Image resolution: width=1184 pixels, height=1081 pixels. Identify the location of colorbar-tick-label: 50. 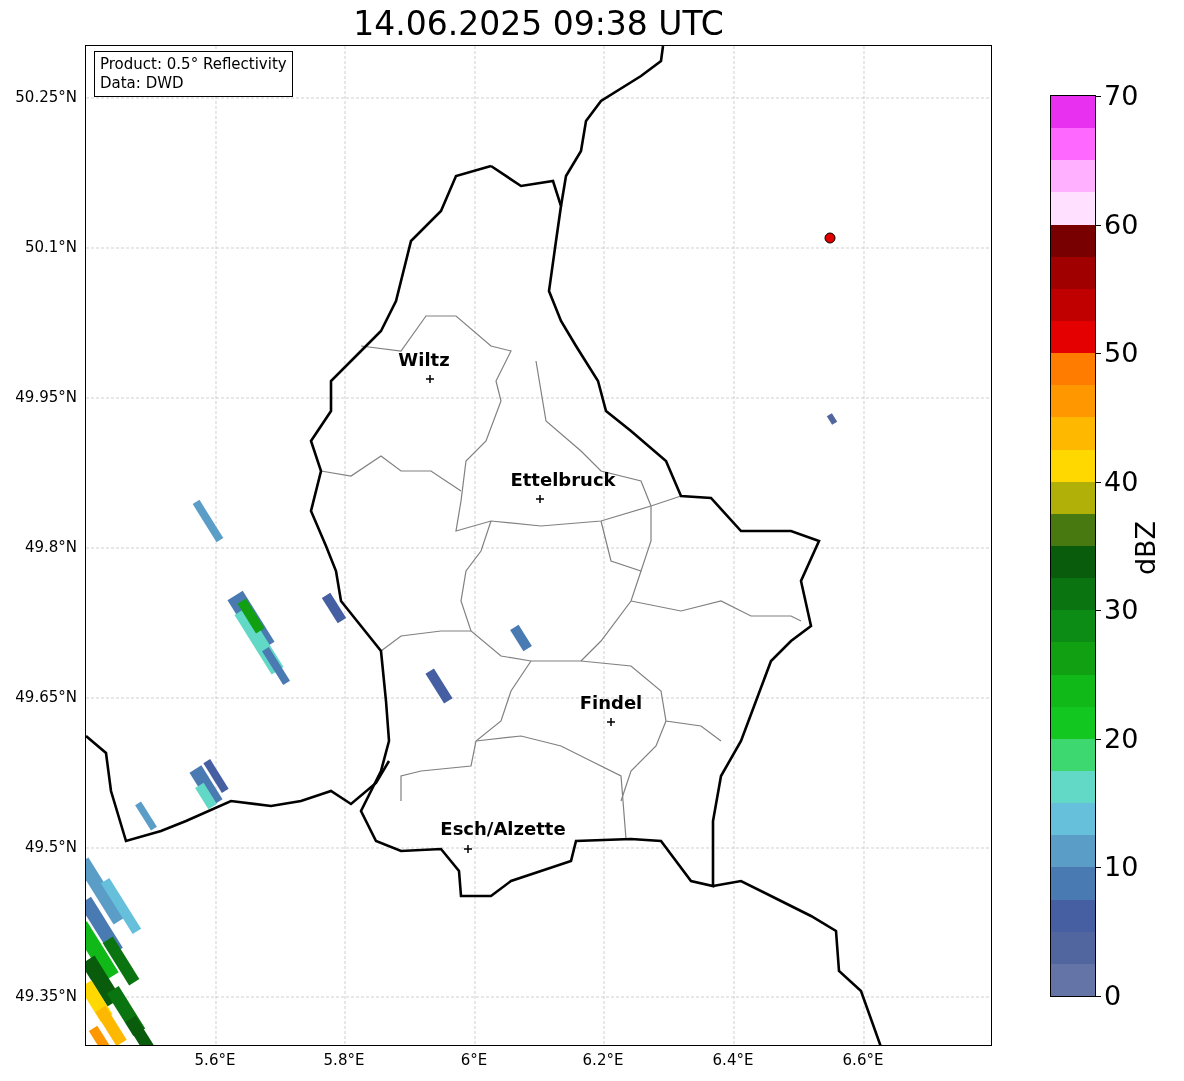
(1121, 353).